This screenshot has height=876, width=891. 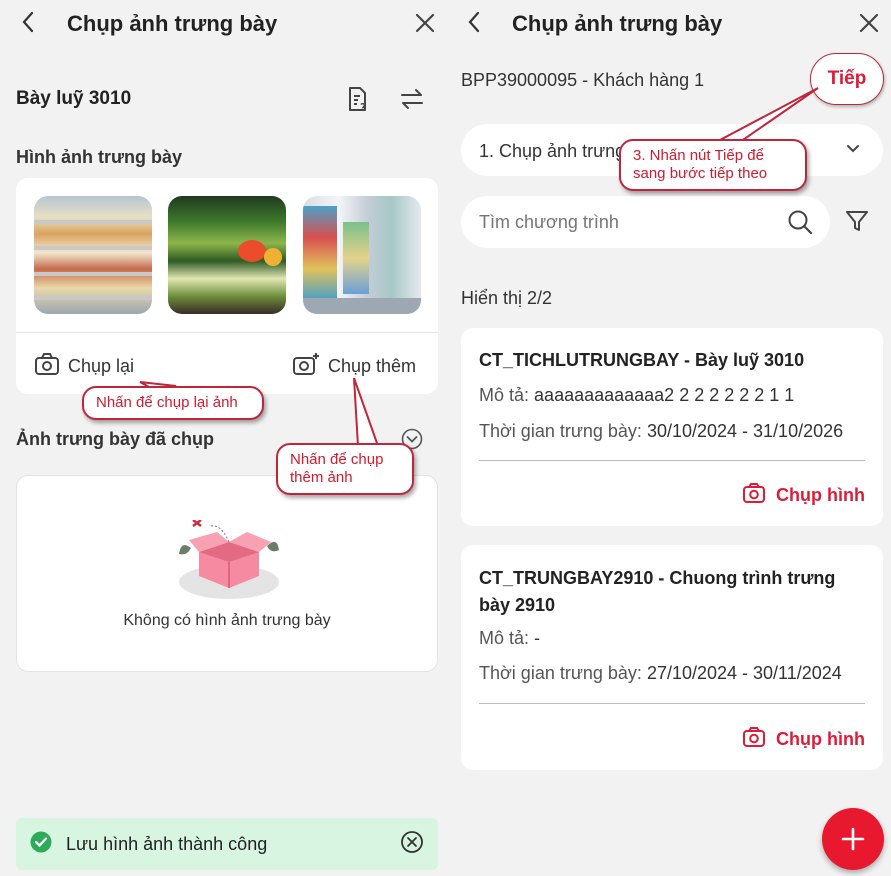 What do you see at coordinates (664, 395) in the screenshot?
I see `desc-value: aaaaaaaaaaaaa2 2 2 2 2 2 2 1 1` at bounding box center [664, 395].